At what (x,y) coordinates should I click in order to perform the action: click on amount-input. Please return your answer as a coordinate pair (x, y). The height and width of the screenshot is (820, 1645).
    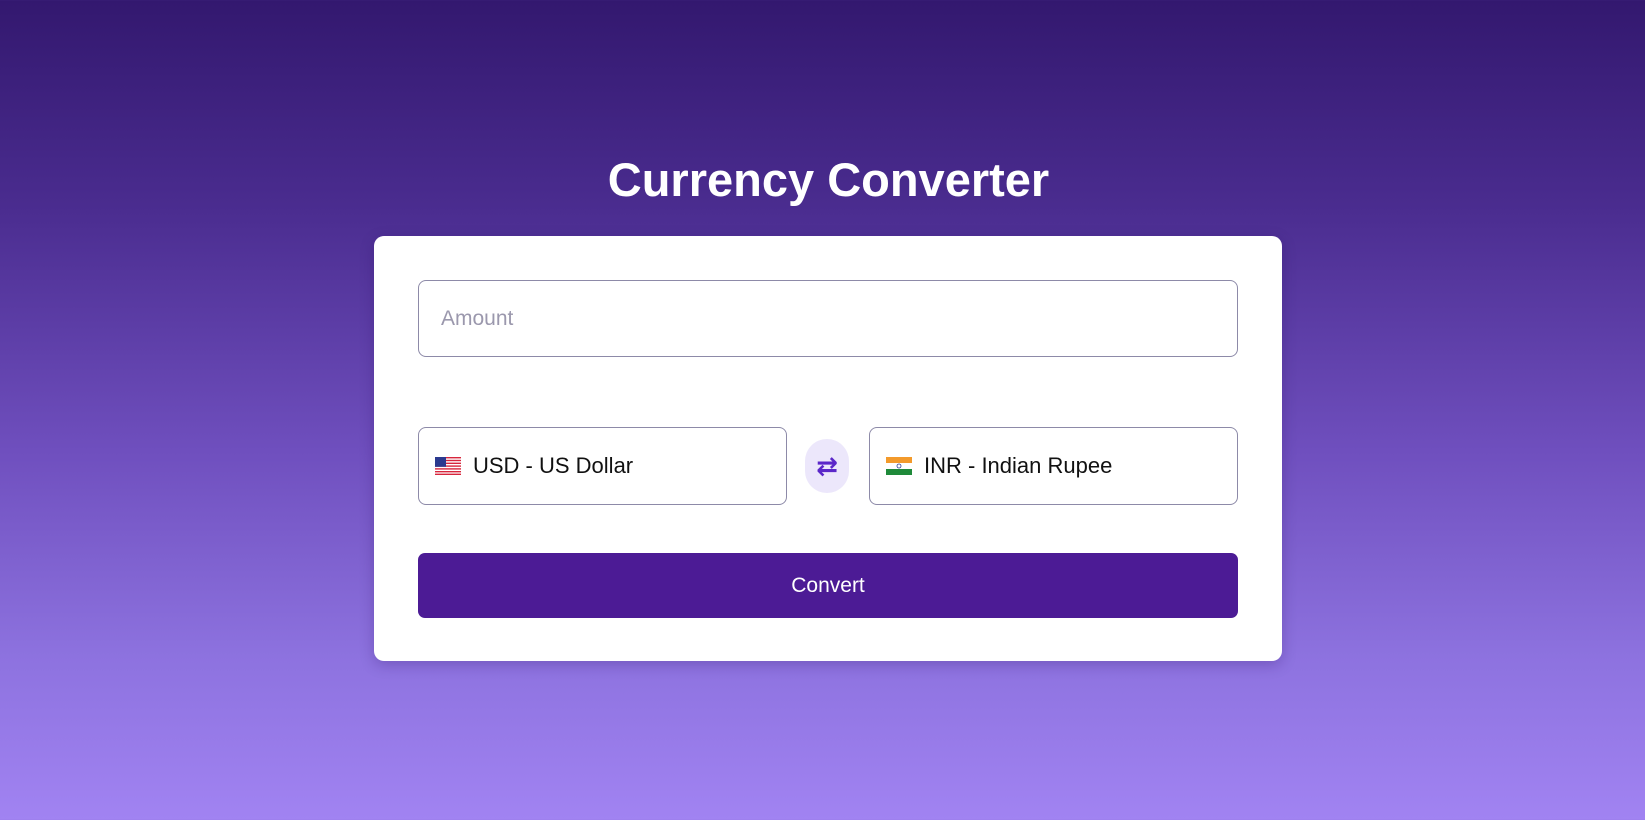
    Looking at the image, I should click on (828, 318).